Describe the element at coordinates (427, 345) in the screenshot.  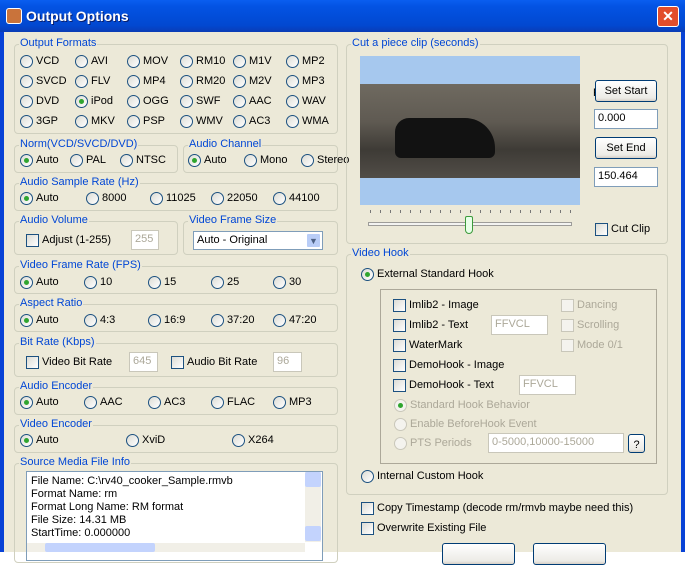
I see `watermark-checkbox: WaterMark` at that location.